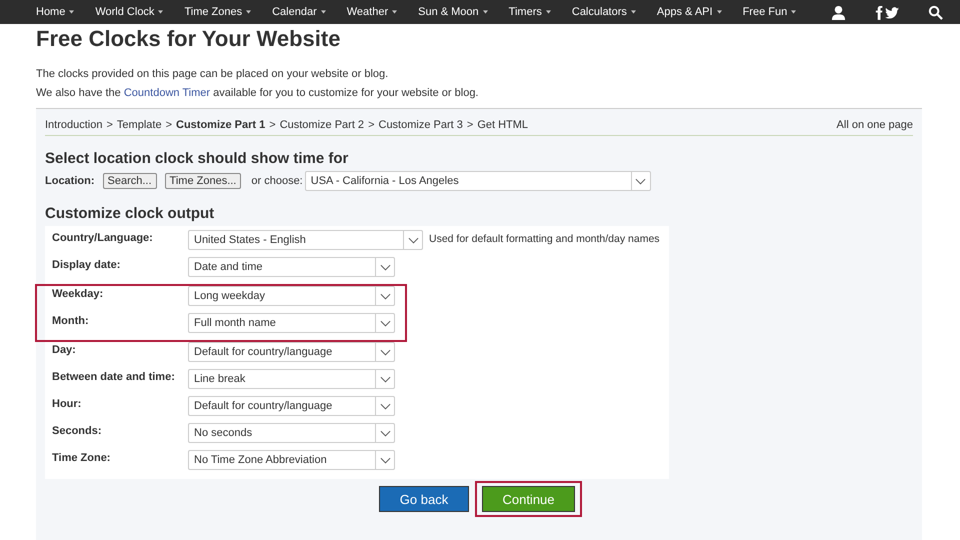 The height and width of the screenshot is (540, 960). I want to click on field-label: Weekday:, so click(78, 293).